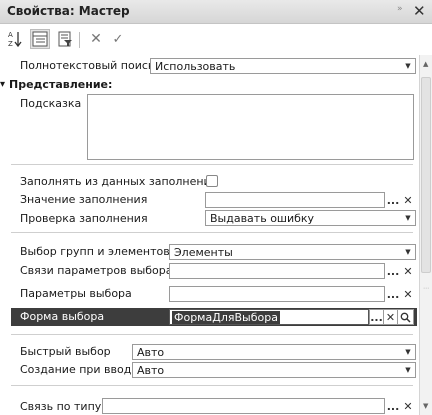 Image resolution: width=432 pixels, height=415 pixels. What do you see at coordinates (151, 370) in the screenshot?
I see `create-on-input-value: Авто` at bounding box center [151, 370].